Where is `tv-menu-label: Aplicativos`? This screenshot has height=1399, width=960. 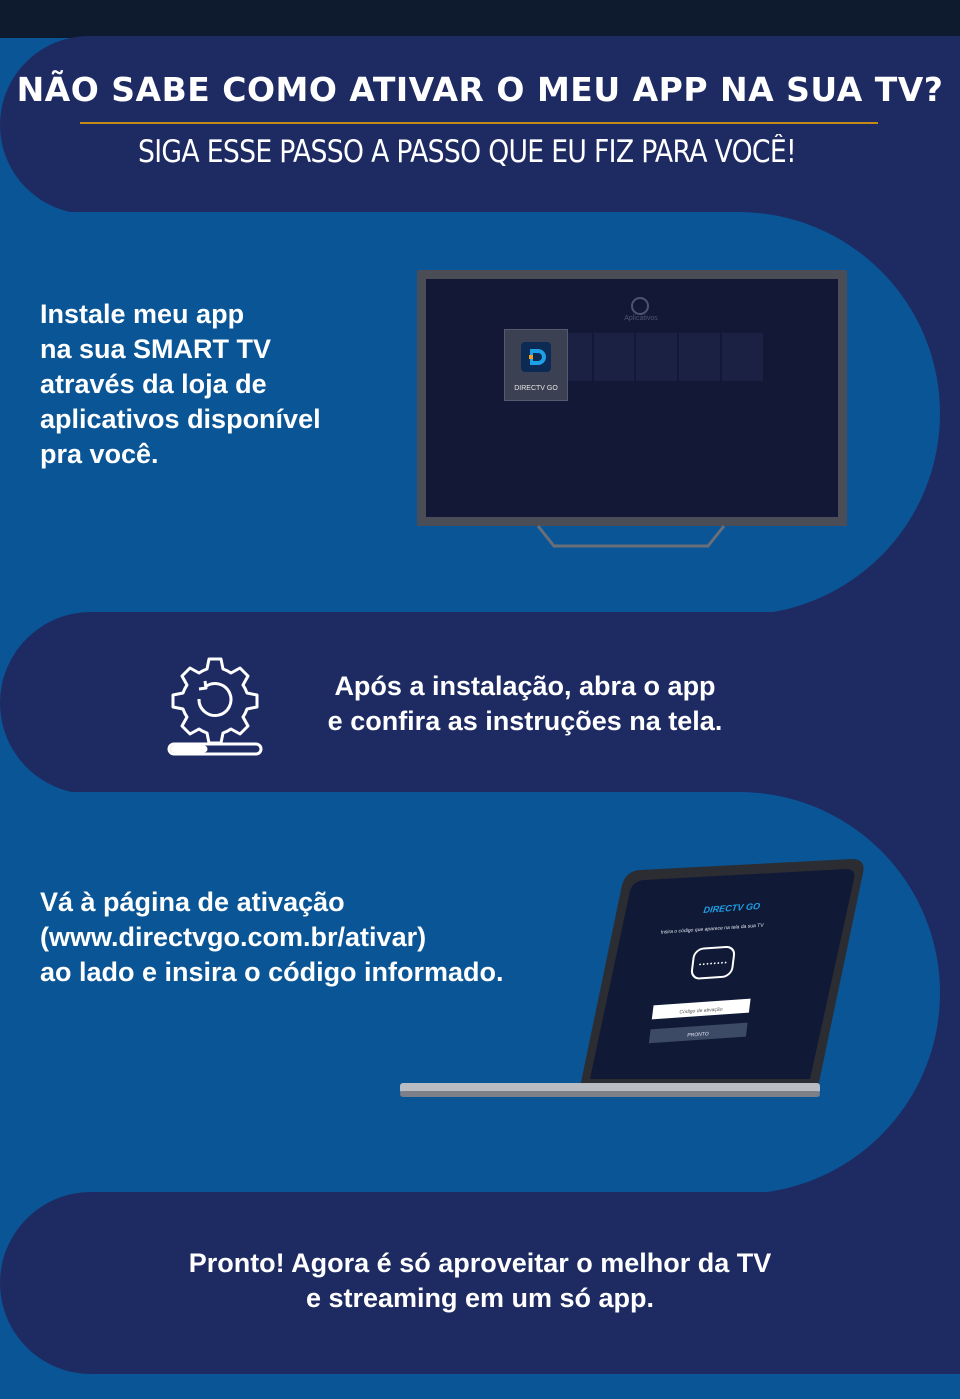
tv-menu-label: Aplicativos is located at coordinates (641, 318).